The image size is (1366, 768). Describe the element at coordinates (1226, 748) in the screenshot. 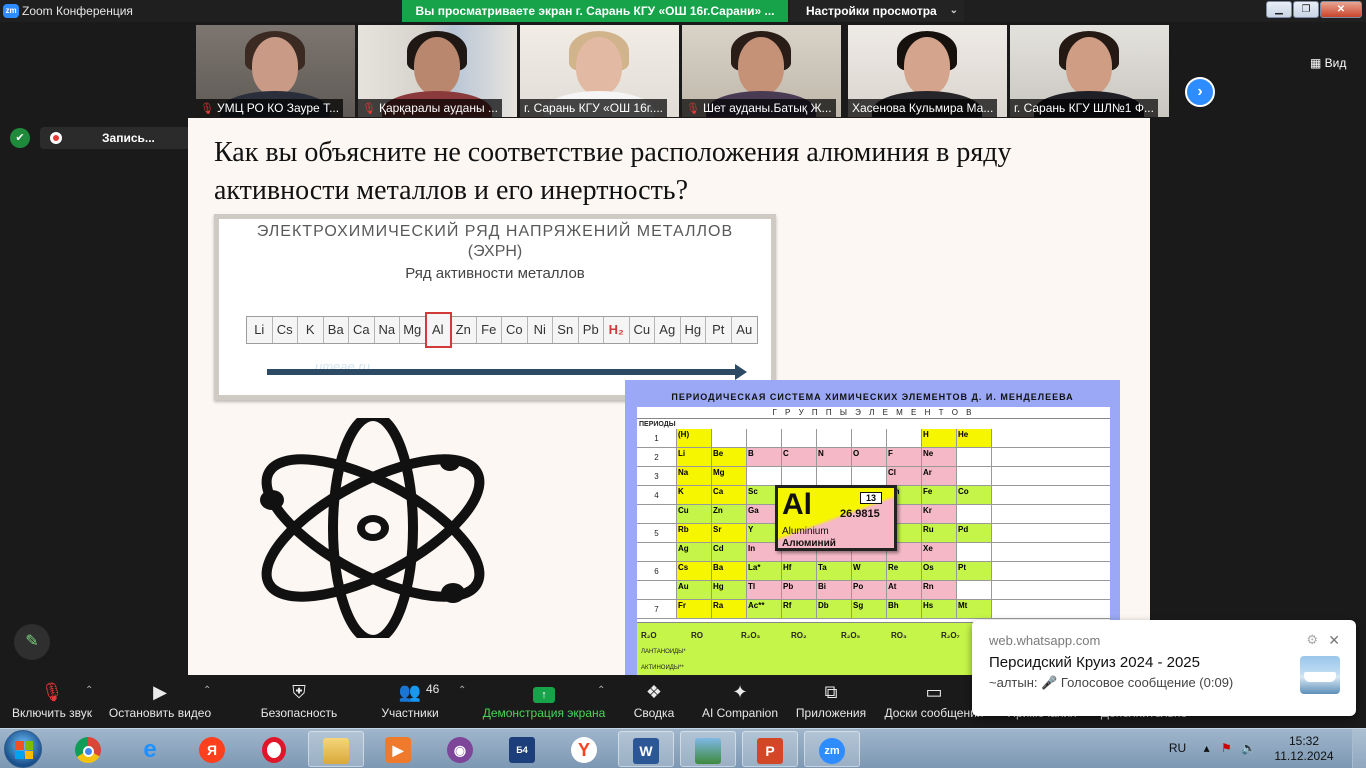

I see `network-icon: ⚑` at that location.